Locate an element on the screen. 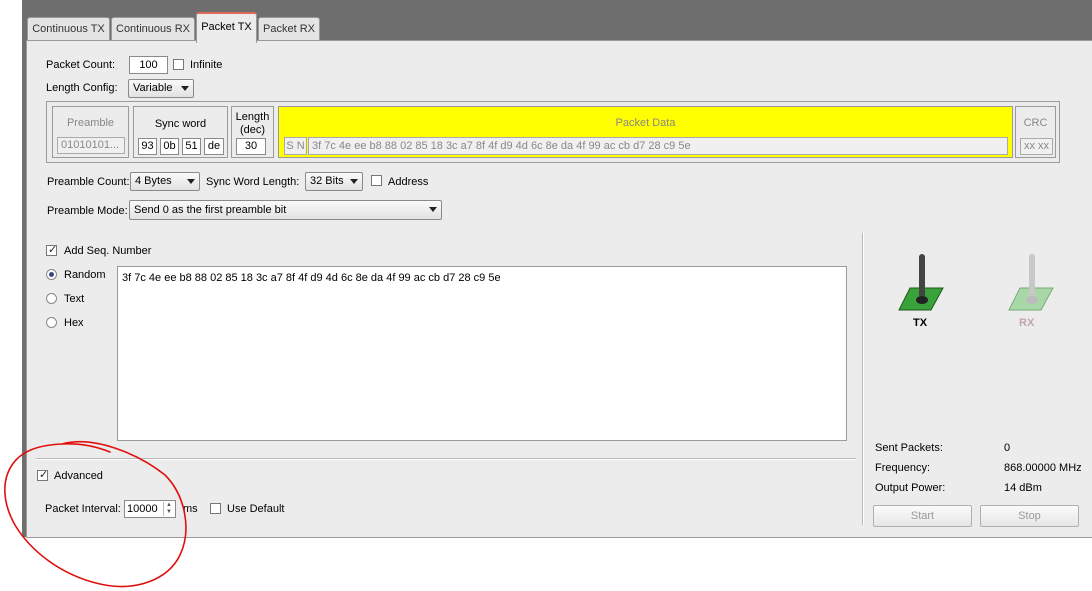 This screenshot has width=1092, height=591. rx-switch-icon is located at coordinates (1032, 285).